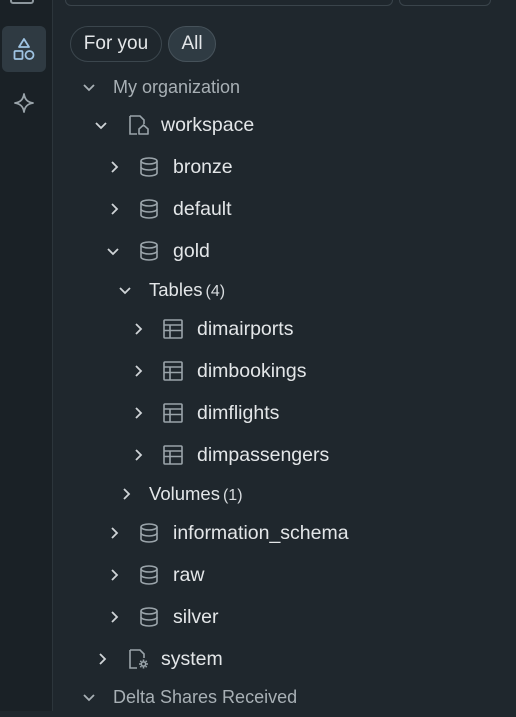  What do you see at coordinates (24, 49) in the screenshot?
I see `catalog-shapes-icon` at bounding box center [24, 49].